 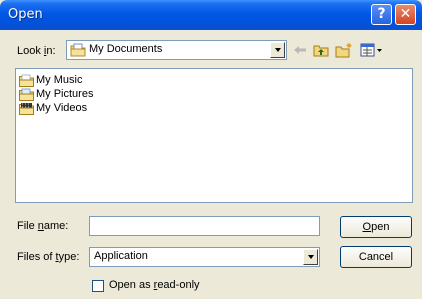 I want to click on cancel-button: Cancel, so click(x=376, y=257).